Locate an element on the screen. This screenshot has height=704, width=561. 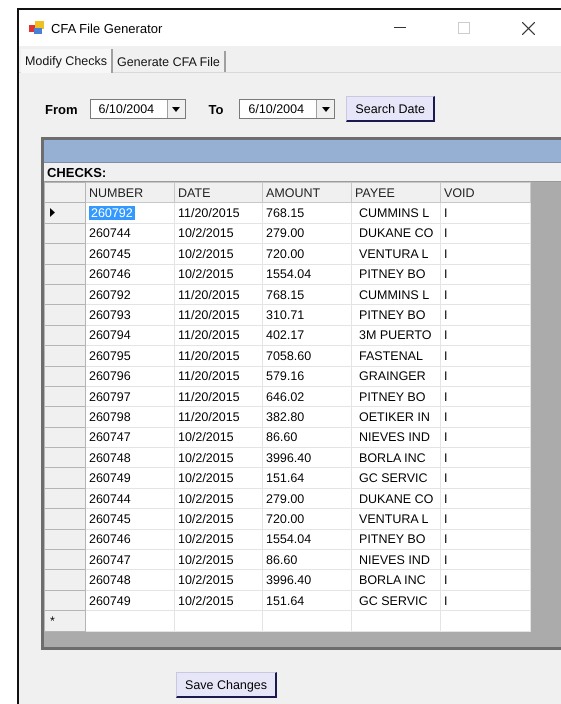
table-cell: 7058.60 is located at coordinates (307, 356).